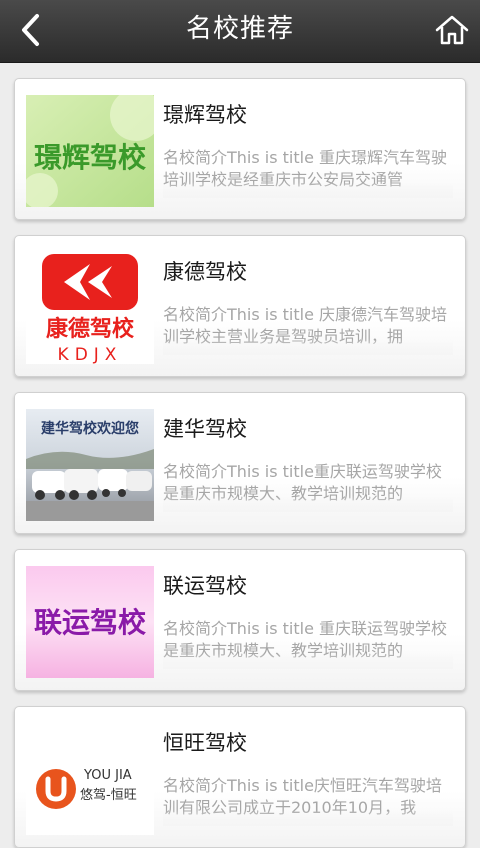 This screenshot has width=480, height=848. What do you see at coordinates (90, 465) in the screenshot?
I see `school-logo: 建华驾校欢迎您` at bounding box center [90, 465].